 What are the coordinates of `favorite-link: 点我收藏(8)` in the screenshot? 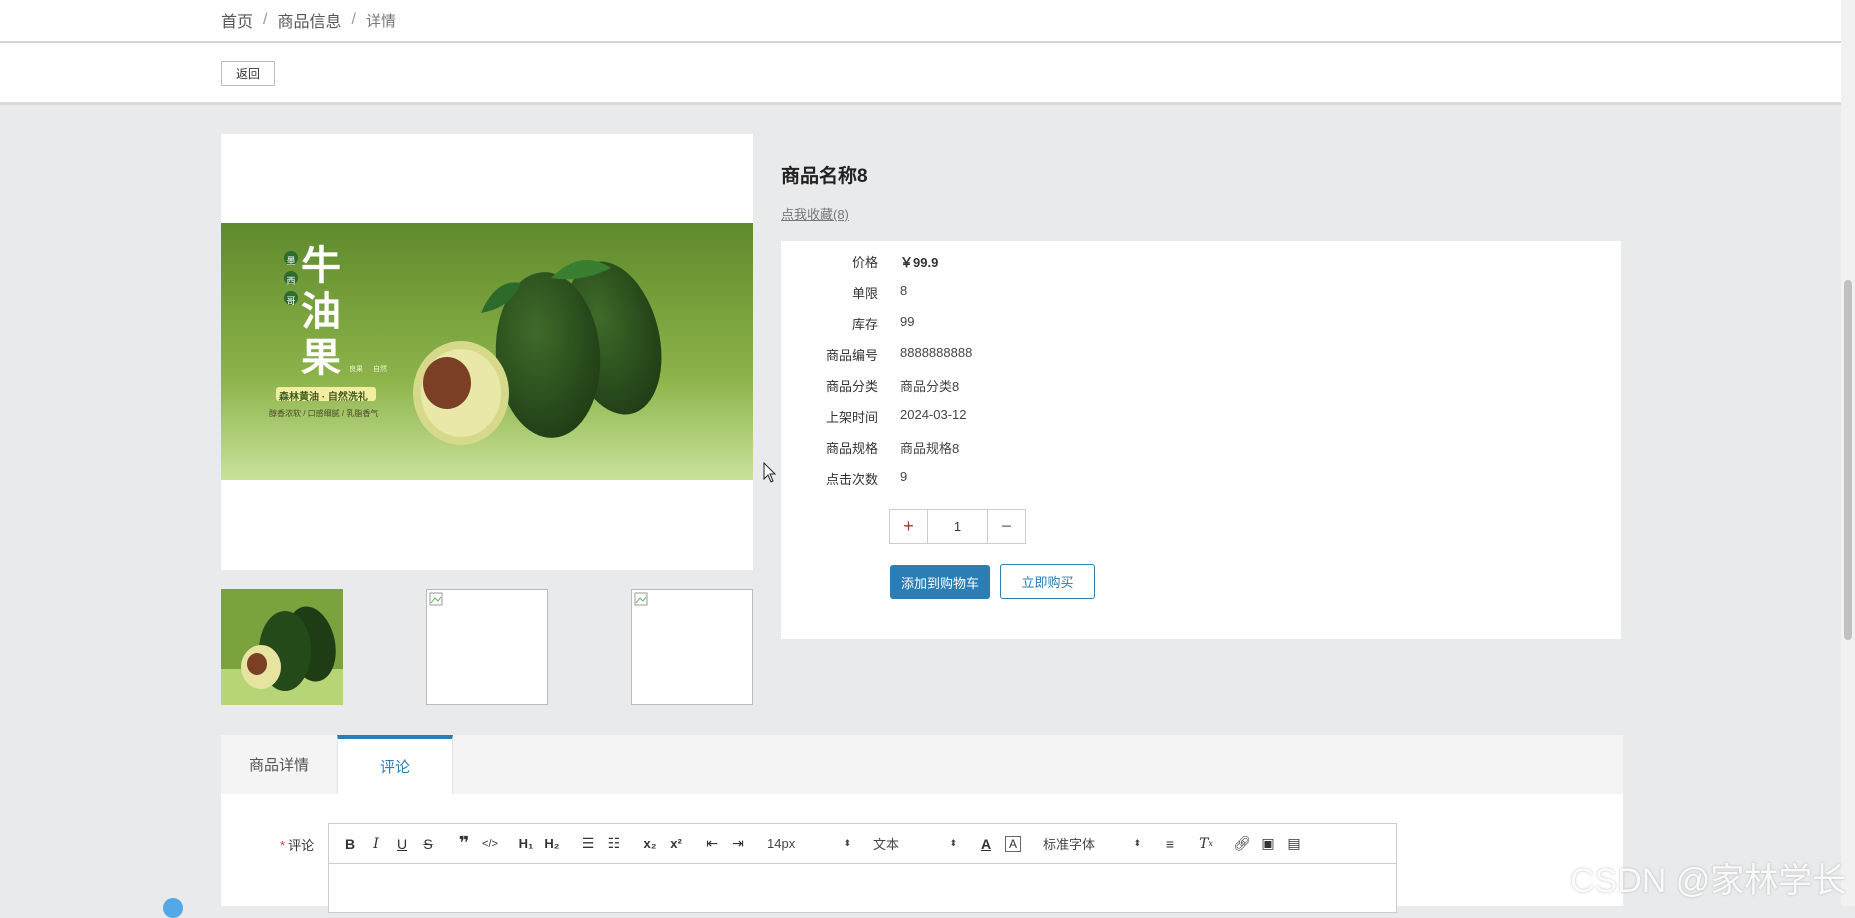 It's located at (815, 213).